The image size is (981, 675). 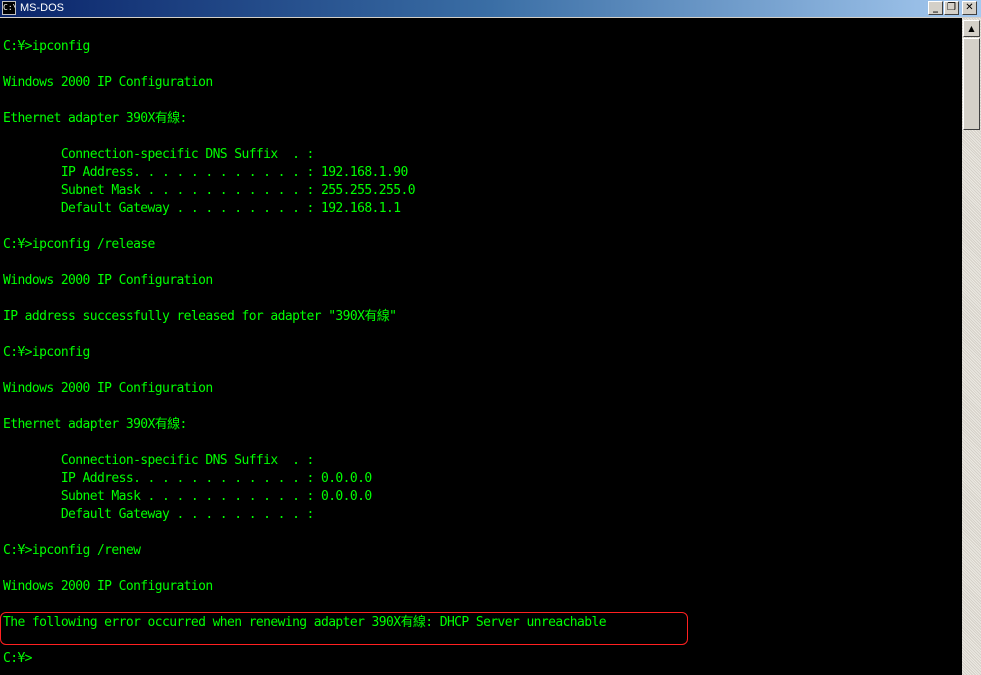 I want to click on console-prompt: C:¥>, so click(x=18, y=658).